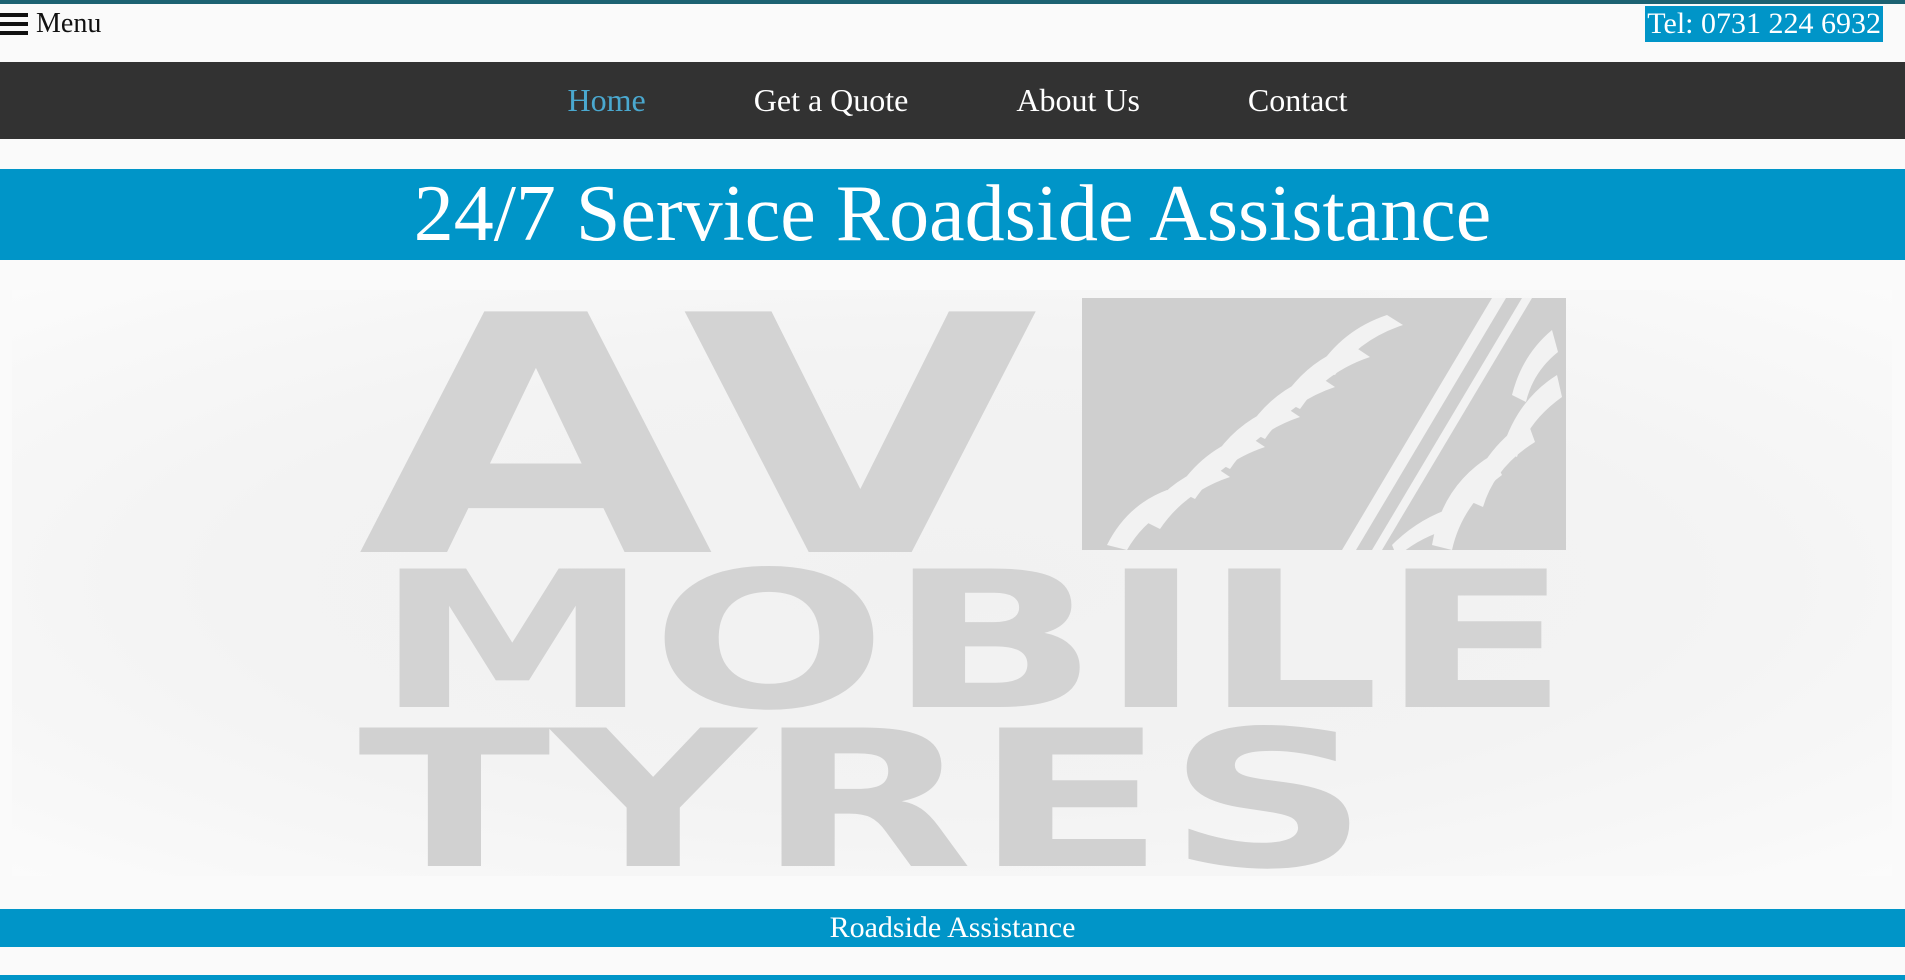 The image size is (1905, 980). Describe the element at coordinates (952, 2) in the screenshot. I see `top-rule` at that location.